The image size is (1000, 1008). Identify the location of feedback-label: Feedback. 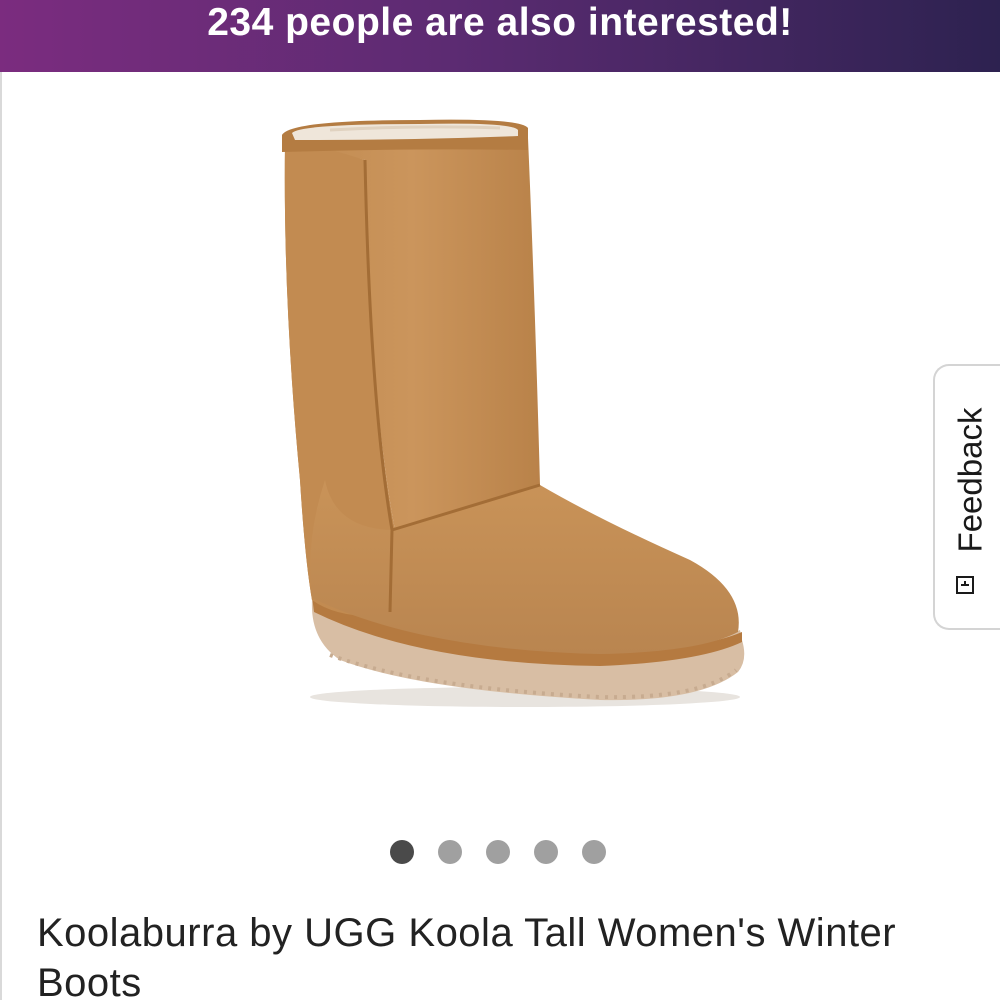
(970, 480).